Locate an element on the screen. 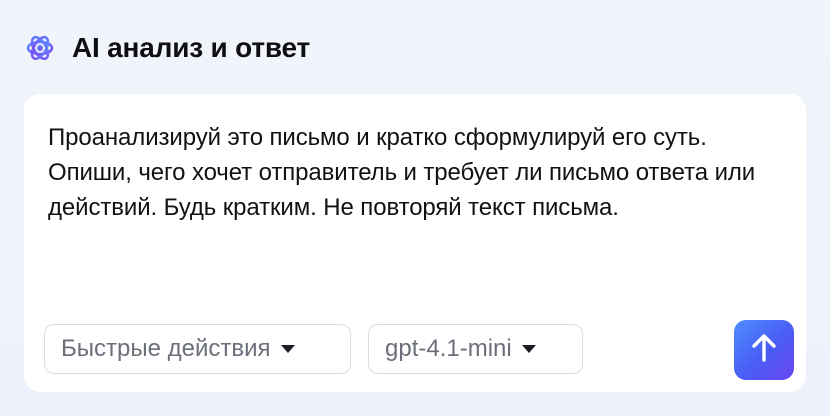 Image resolution: width=830 pixels, height=416 pixels. header: AI анализ и ответ is located at coordinates (167, 48).